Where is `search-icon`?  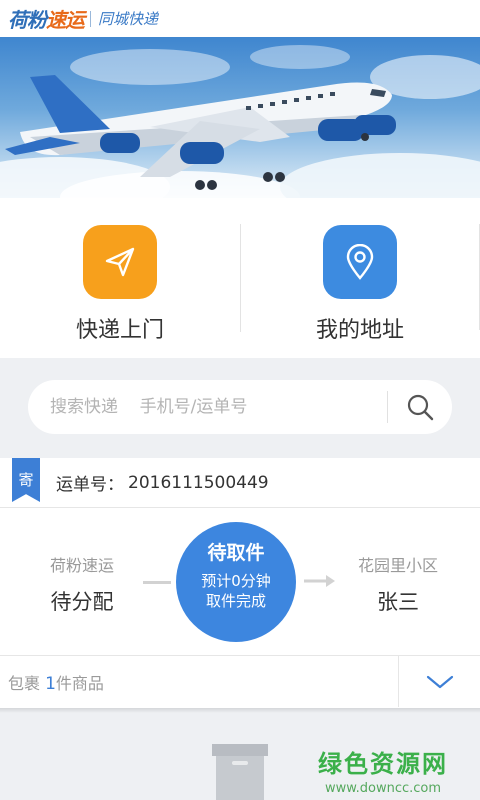
search-icon is located at coordinates (420, 407).